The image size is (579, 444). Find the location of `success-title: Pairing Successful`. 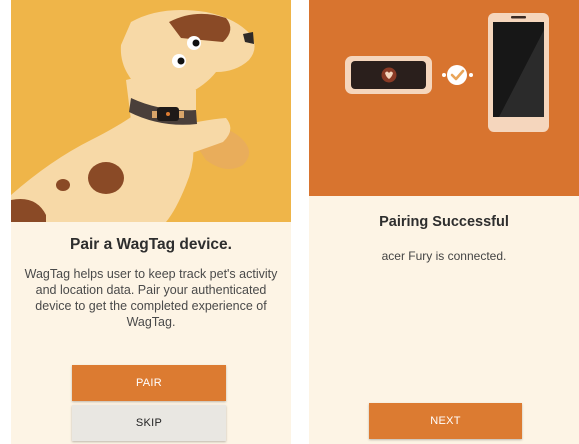

success-title: Pairing Successful is located at coordinates (444, 222).